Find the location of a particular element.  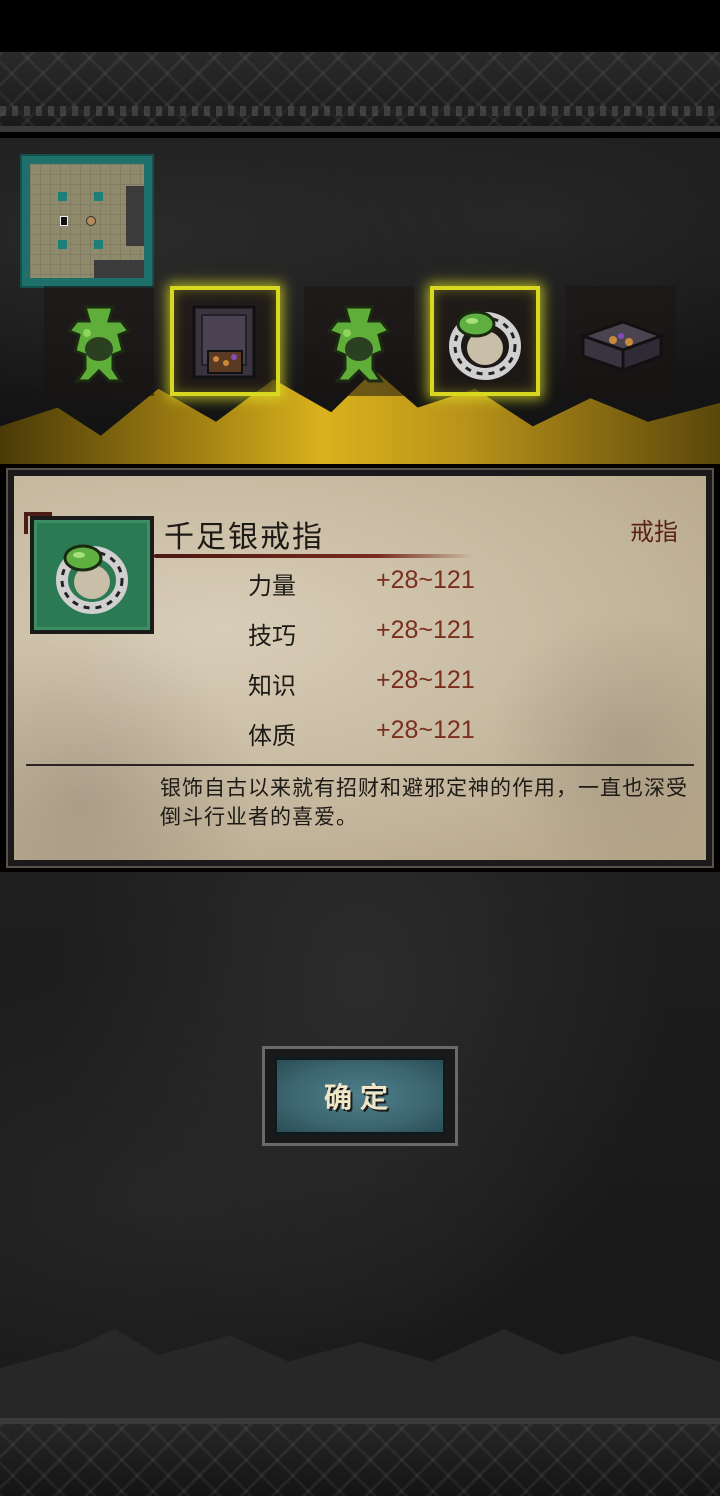

confirm-button: 确定 is located at coordinates (360, 1096).